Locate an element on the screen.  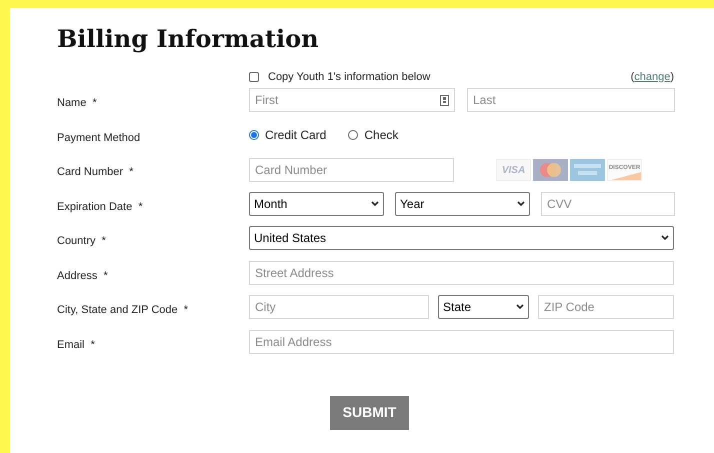
field-label: City, State and ZIP Code * is located at coordinates (122, 310).